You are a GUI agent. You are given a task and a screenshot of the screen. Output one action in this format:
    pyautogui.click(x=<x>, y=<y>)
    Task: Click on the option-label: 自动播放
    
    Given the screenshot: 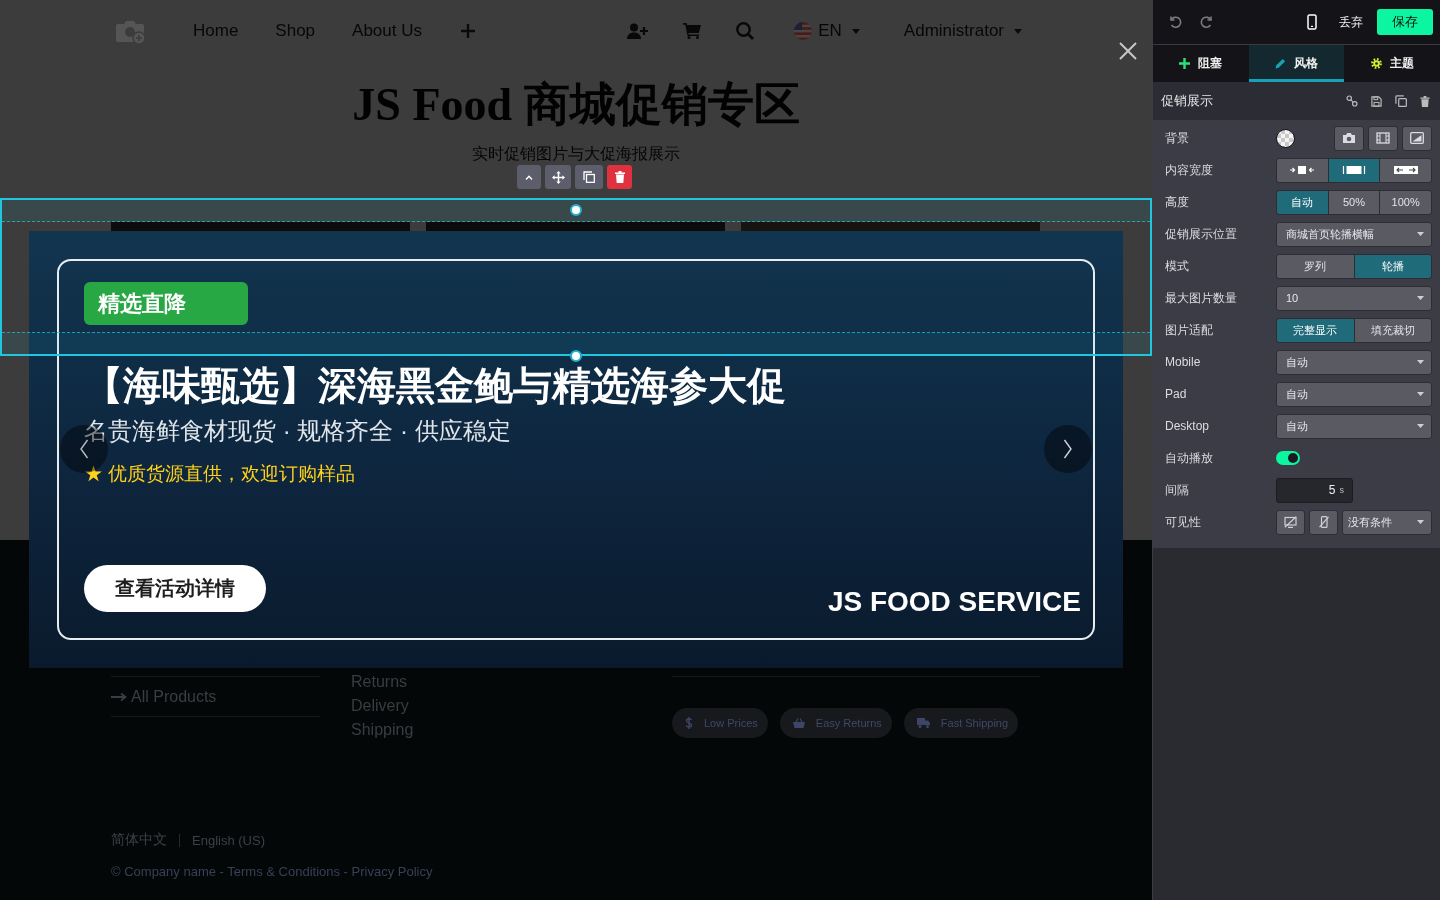 What is the action you would take?
    pyautogui.click(x=1189, y=458)
    